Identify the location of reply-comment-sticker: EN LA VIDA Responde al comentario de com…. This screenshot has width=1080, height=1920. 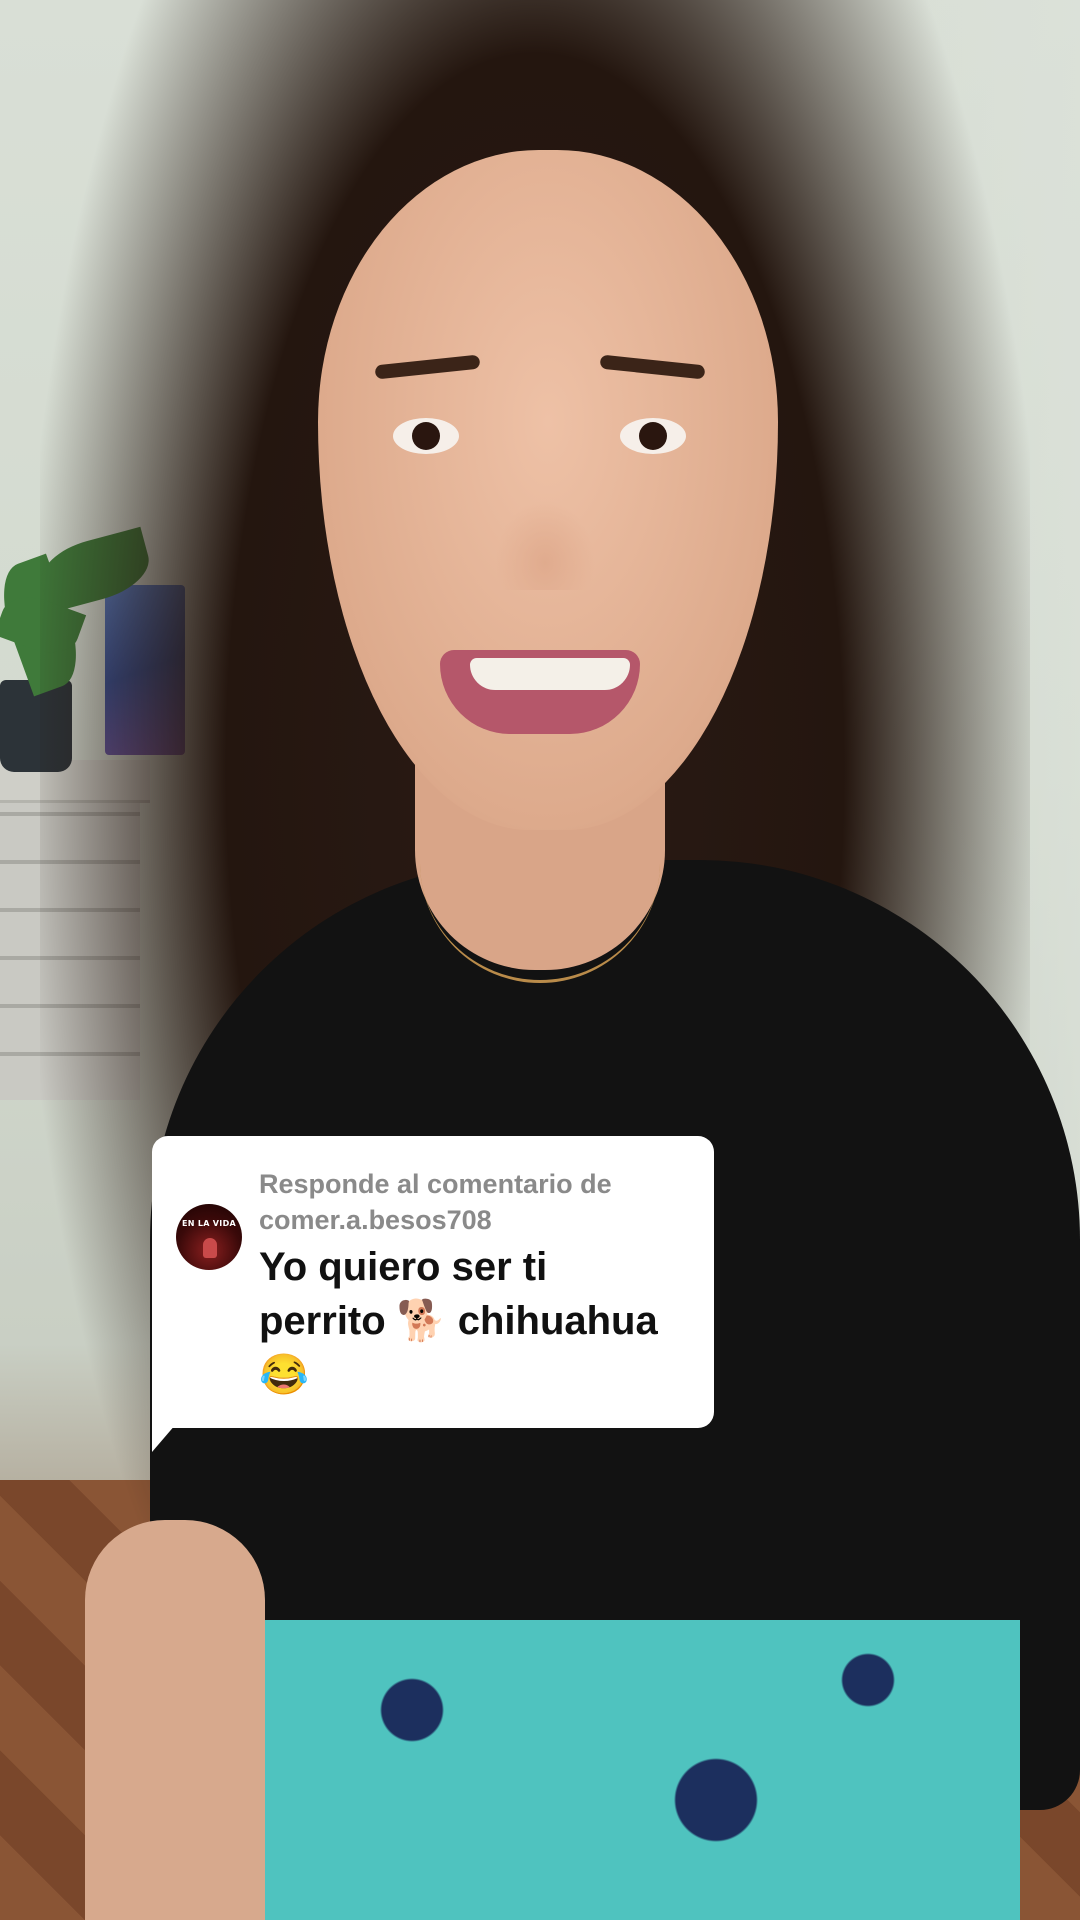
(433, 1282).